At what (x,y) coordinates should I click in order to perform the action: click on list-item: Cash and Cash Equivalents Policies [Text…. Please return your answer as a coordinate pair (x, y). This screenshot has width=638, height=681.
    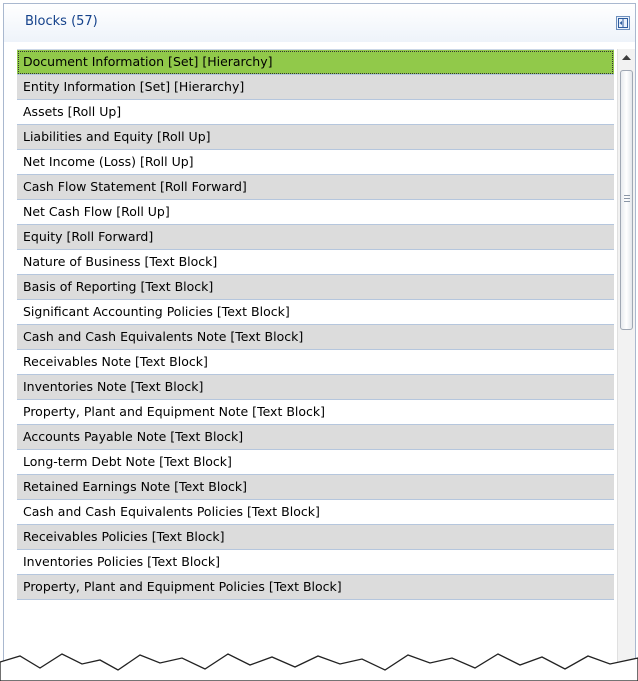
    Looking at the image, I should click on (315, 512).